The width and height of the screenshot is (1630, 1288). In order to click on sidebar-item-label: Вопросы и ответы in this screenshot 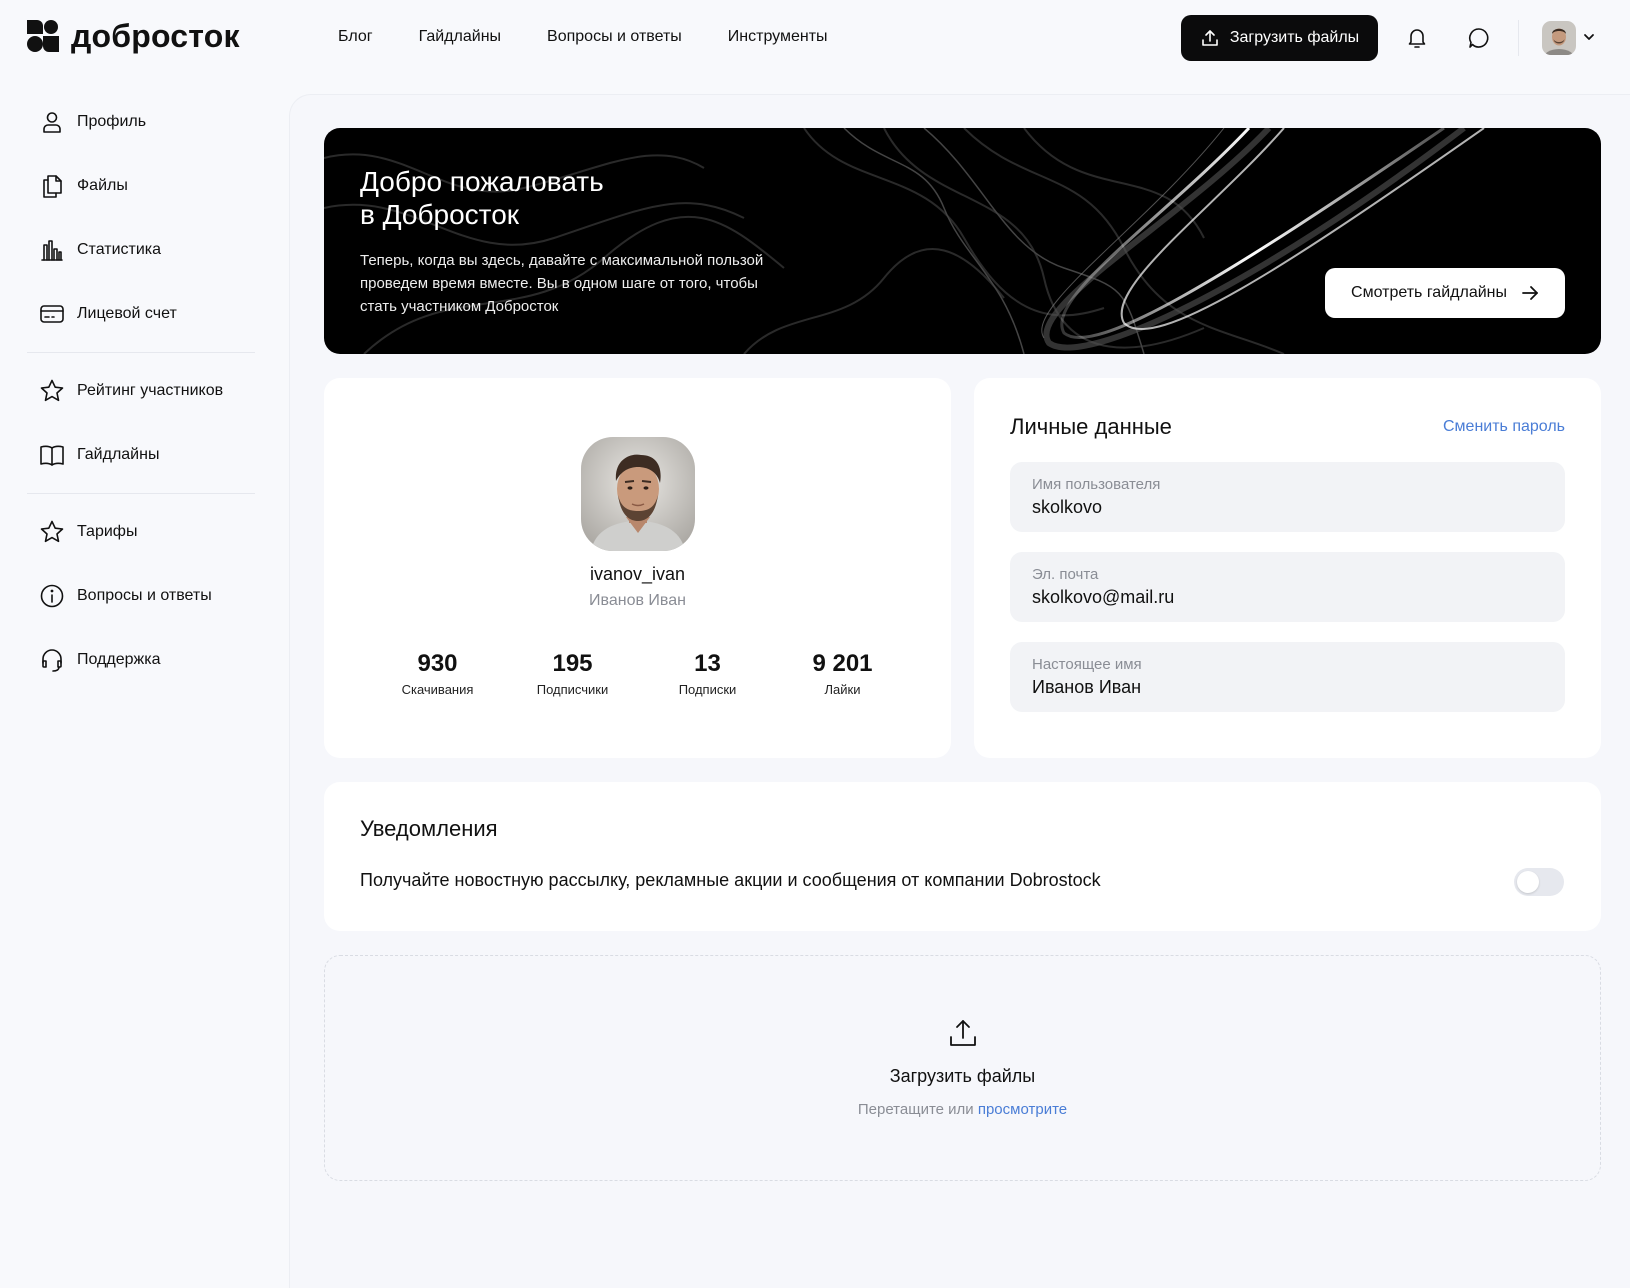, I will do `click(144, 595)`.